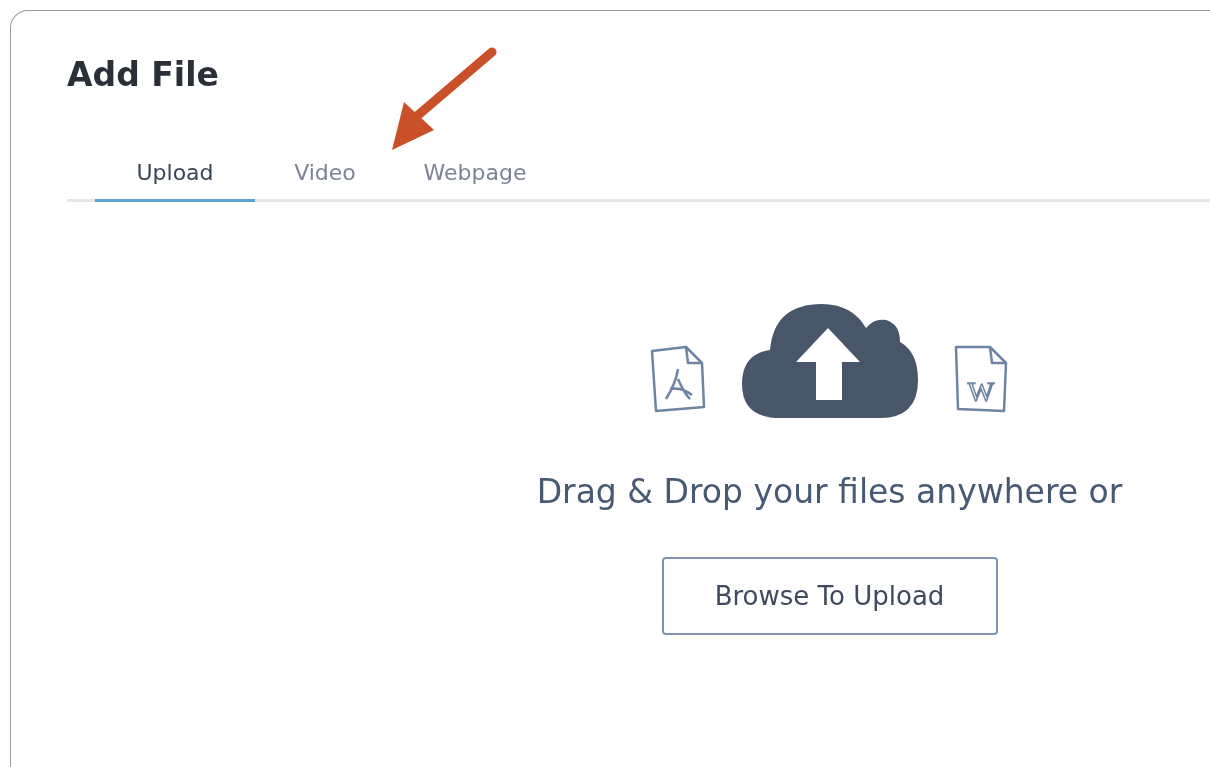  Describe the element at coordinates (143, 74) in the screenshot. I see `dialog-title: Add File` at that location.